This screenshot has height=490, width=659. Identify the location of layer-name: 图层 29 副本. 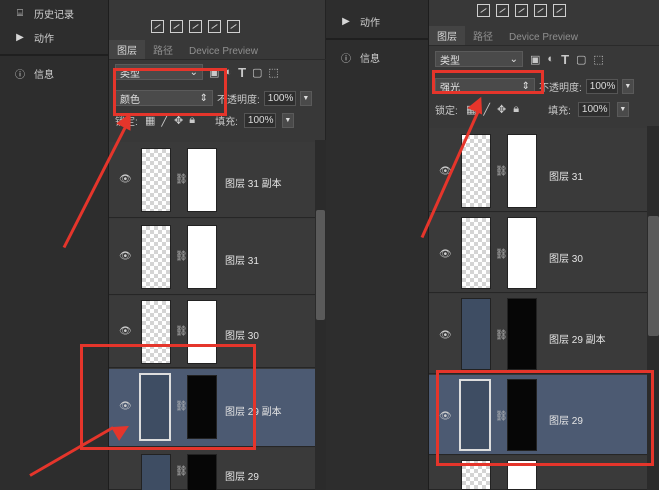
(577, 338).